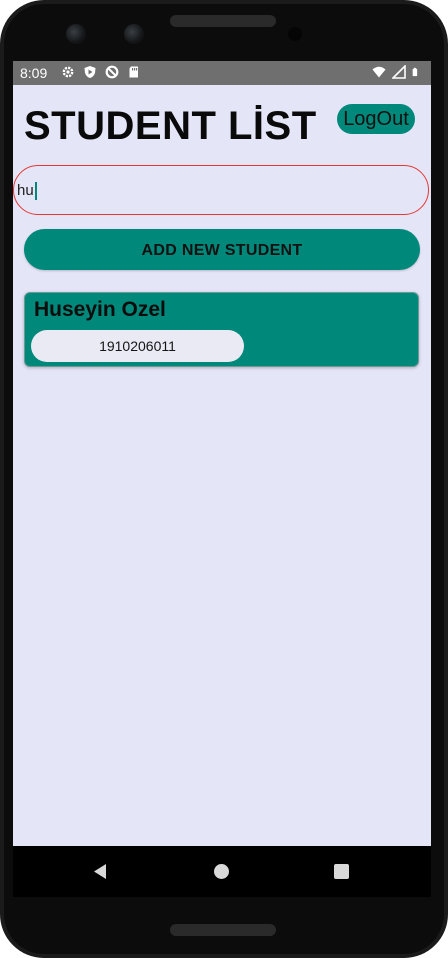 The width and height of the screenshot is (448, 958). I want to click on proximity-sensor, so click(295, 34).